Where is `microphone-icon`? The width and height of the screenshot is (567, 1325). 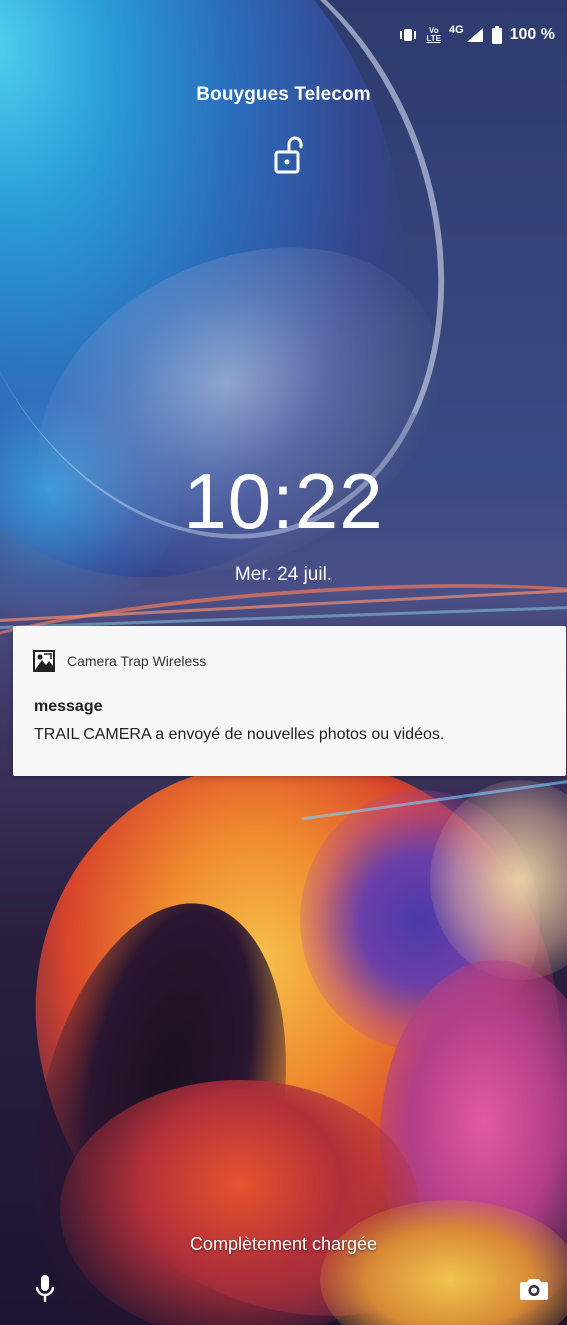 microphone-icon is located at coordinates (45, 1291).